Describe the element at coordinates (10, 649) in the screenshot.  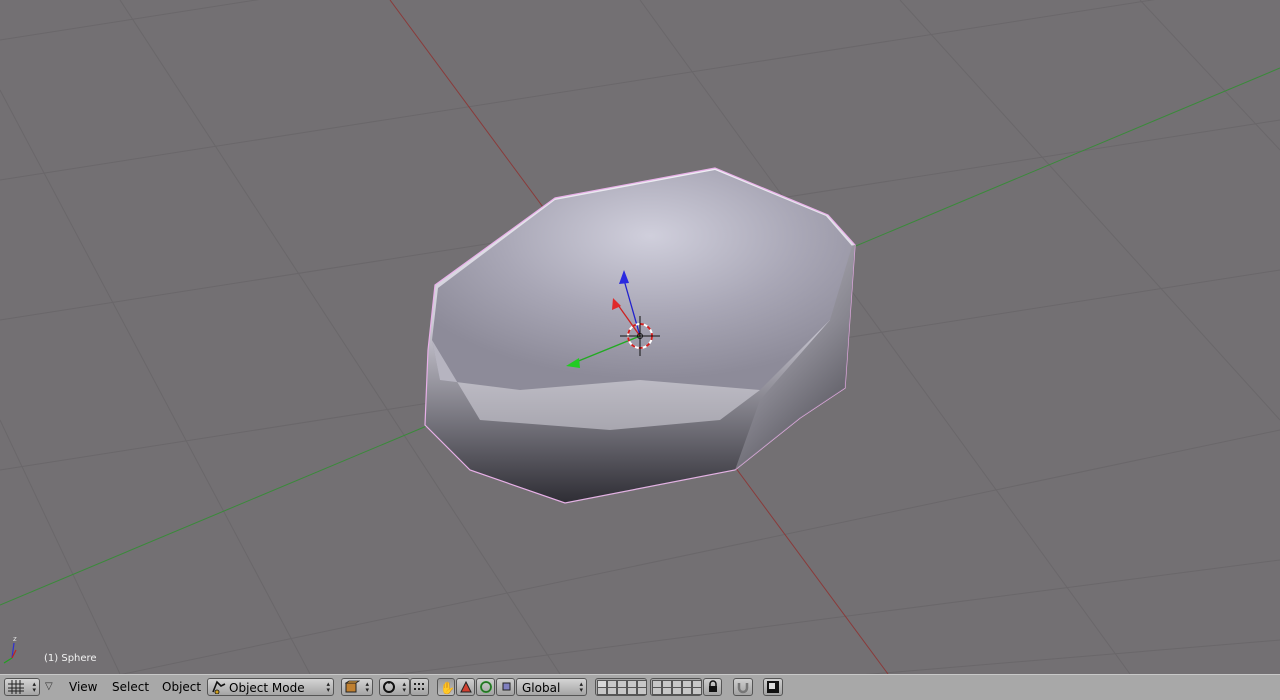
I see `axis-orientation-widget: z` at that location.